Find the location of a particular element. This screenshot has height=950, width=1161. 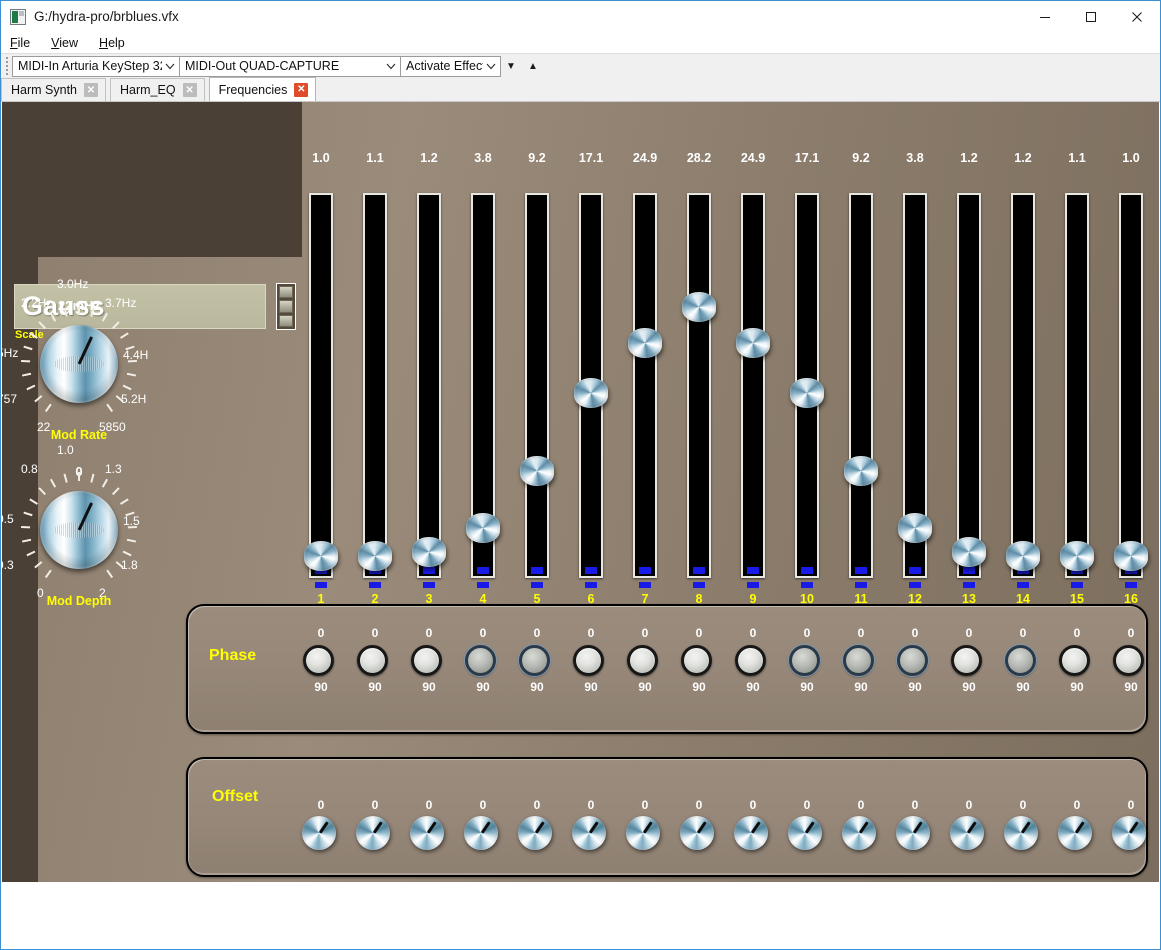

maximize-button is located at coordinates (1091, 16).